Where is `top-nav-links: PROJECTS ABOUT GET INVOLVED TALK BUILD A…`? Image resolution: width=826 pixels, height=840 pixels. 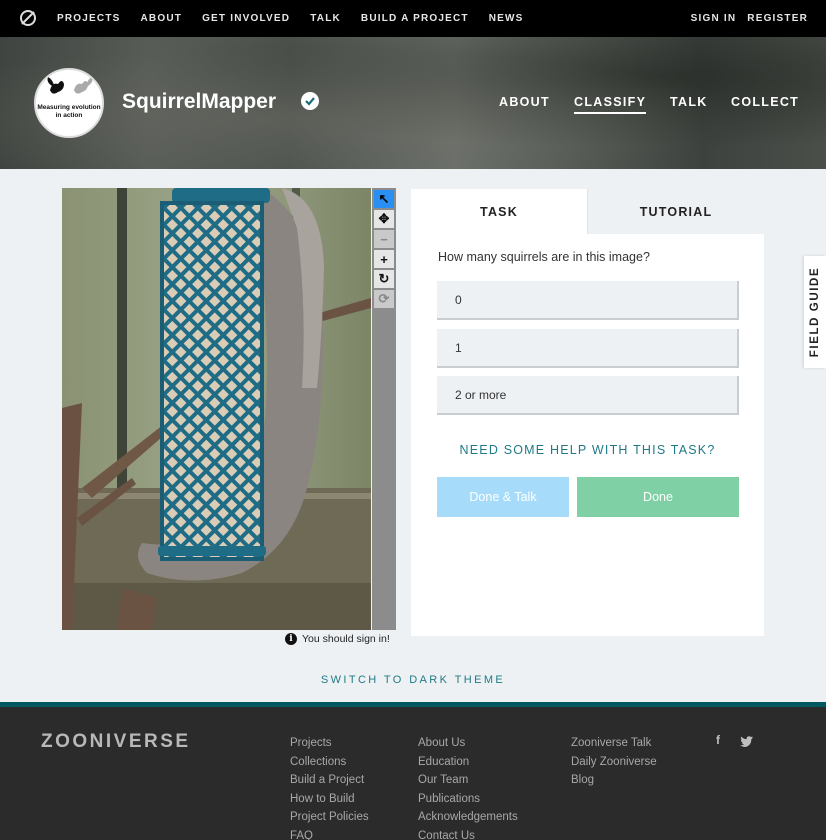
top-nav-links: PROJECTS ABOUT GET INVOLVED TALK BUILD A… is located at coordinates (300, 18).